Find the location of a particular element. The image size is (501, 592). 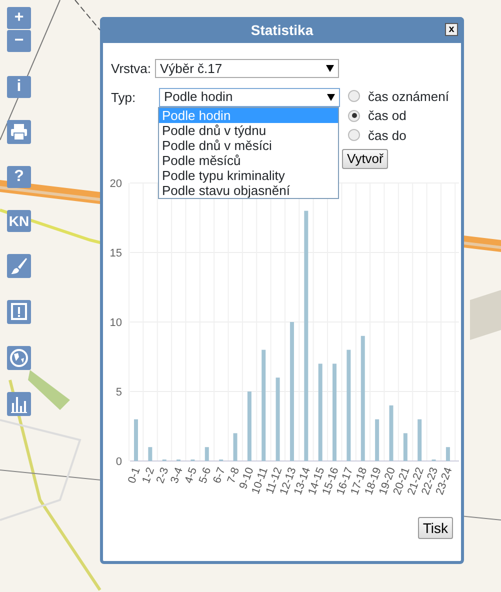

dropdown-option: Podle měsíců is located at coordinates (248, 160).